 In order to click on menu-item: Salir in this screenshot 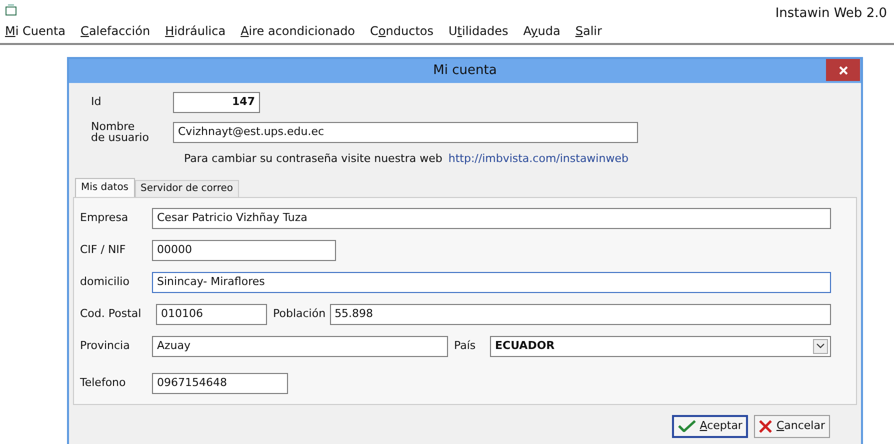, I will do `click(588, 31)`.